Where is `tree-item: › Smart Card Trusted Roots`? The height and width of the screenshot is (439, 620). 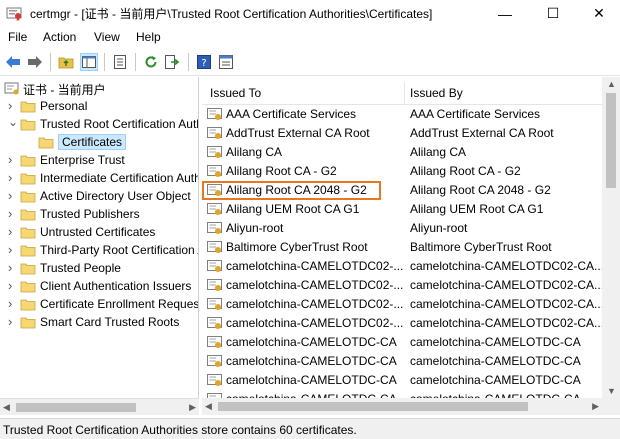
tree-item: › Smart Card Trusted Roots is located at coordinates (99, 323).